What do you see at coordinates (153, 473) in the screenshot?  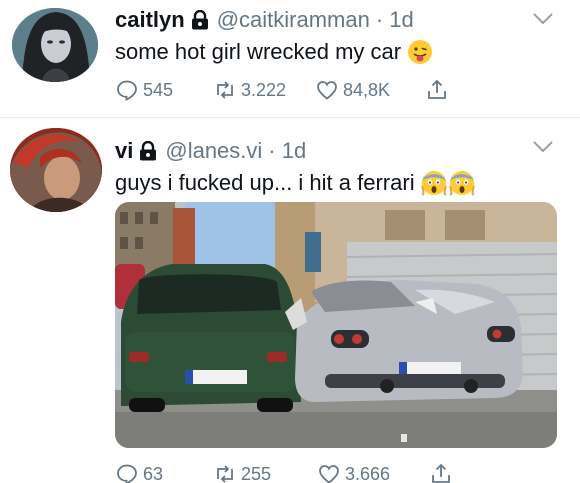 I see `reply-count: 63` at bounding box center [153, 473].